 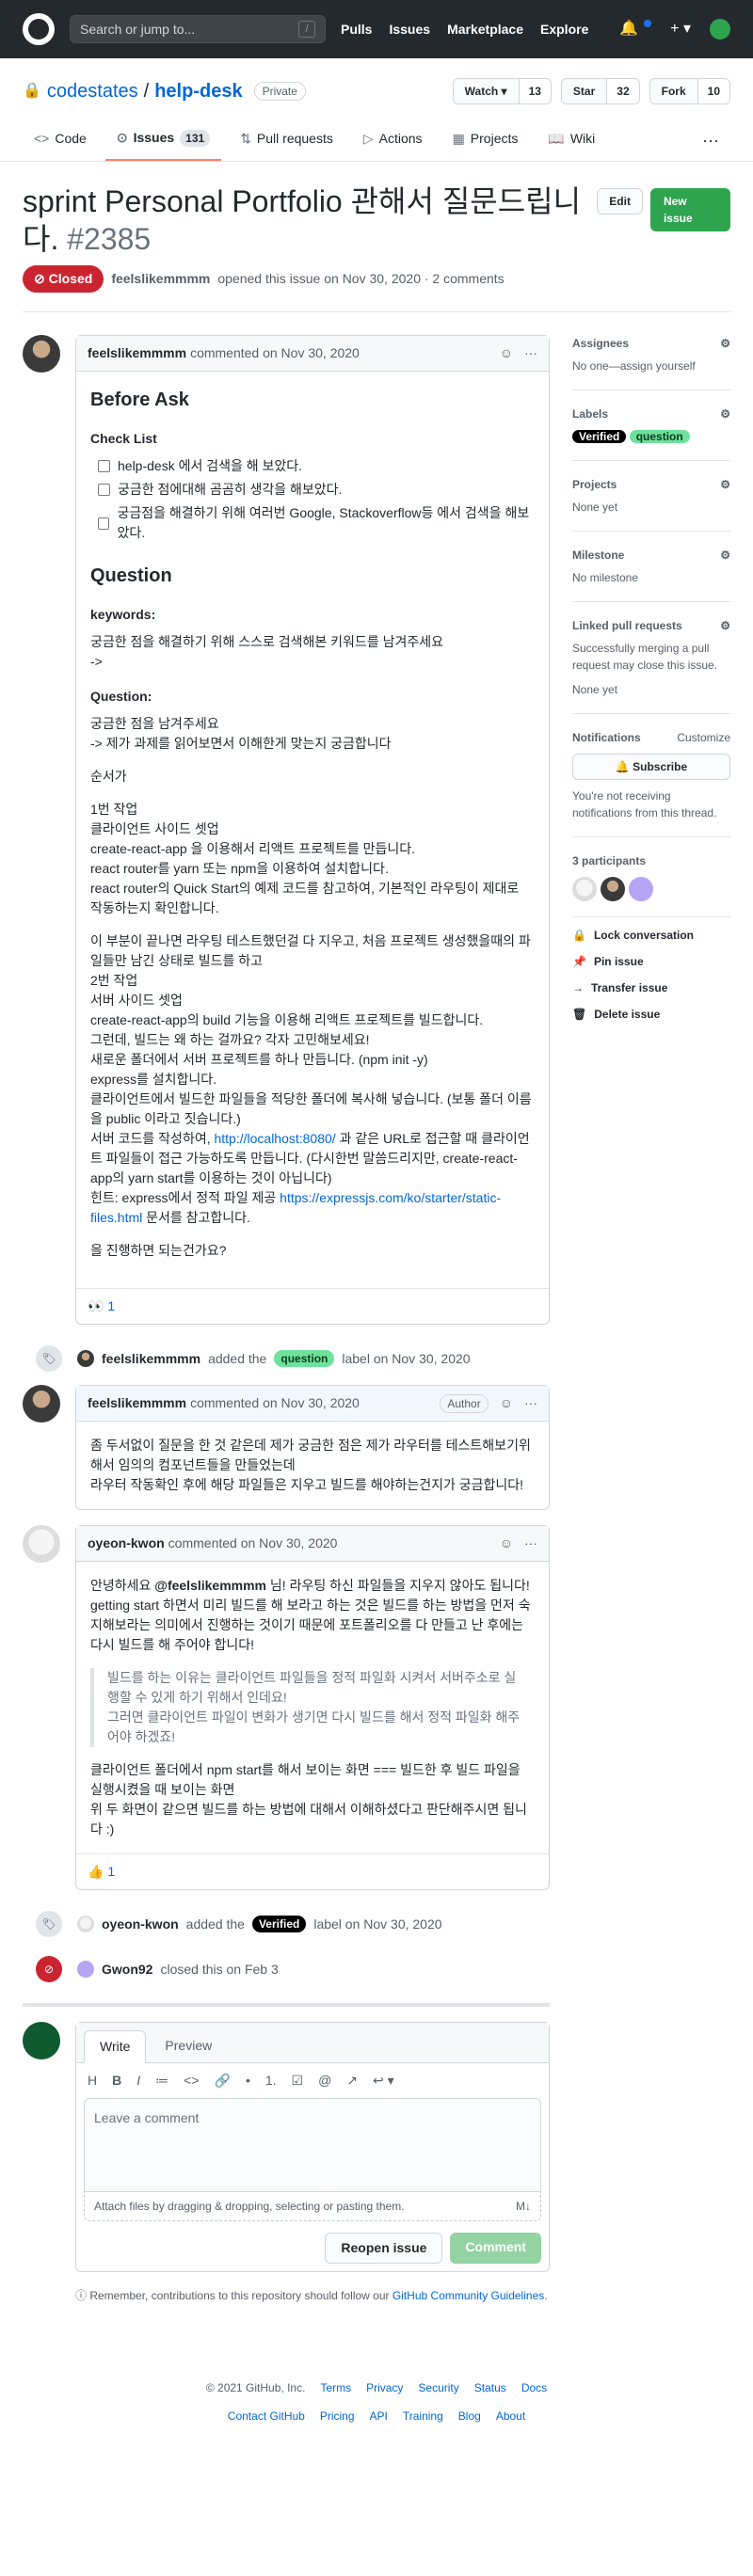 What do you see at coordinates (594, 484) in the screenshot?
I see `projects-heading: Projects` at bounding box center [594, 484].